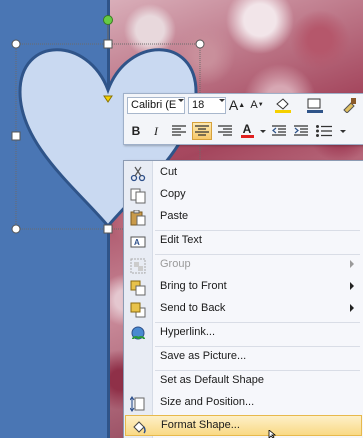 The height and width of the screenshot is (438, 363). I want to click on grow-font-icon: A, so click(233, 105).